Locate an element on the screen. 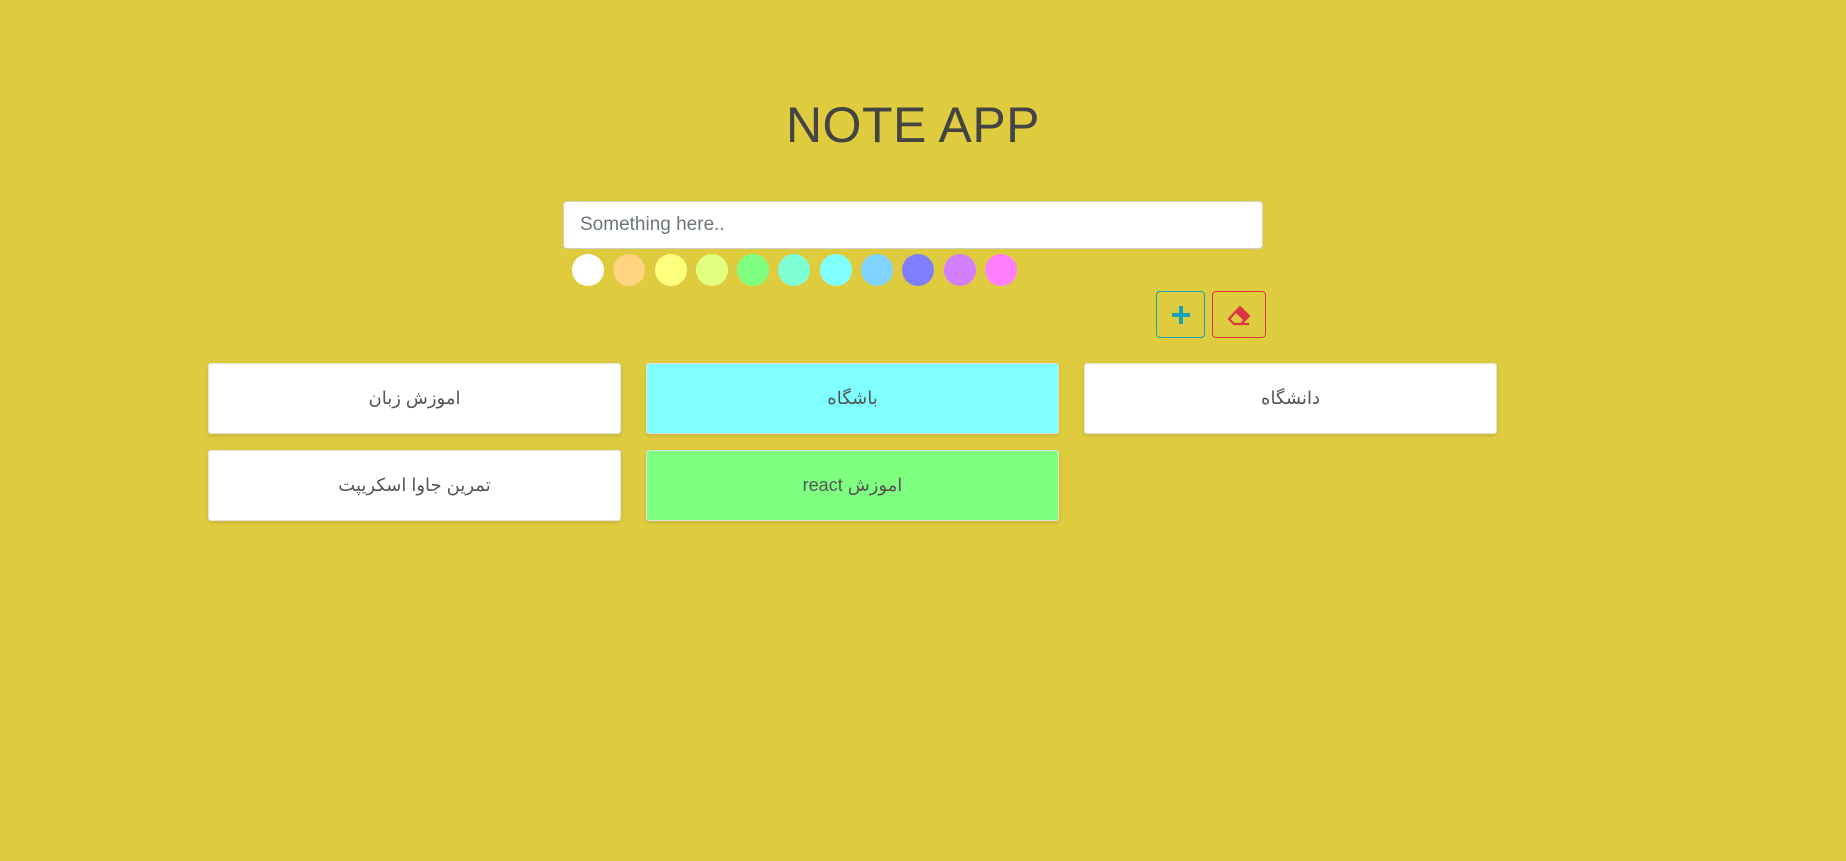  add-note-button is located at coordinates (1180, 314).